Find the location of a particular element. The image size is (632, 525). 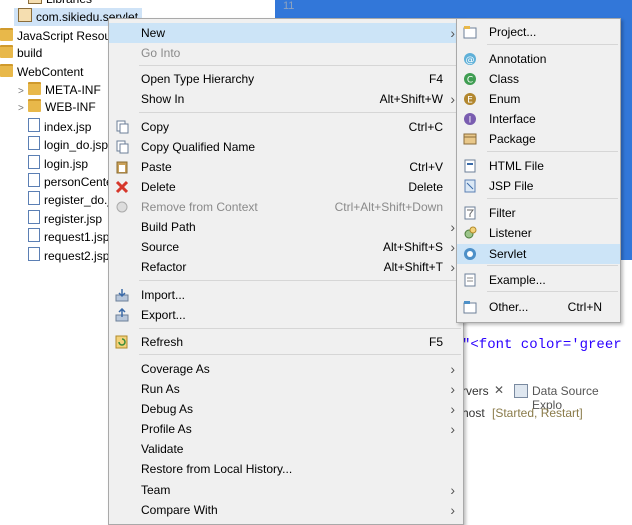

menu-item-show-in: Show In Alt+Shift+W › is located at coordinates (286, 99).